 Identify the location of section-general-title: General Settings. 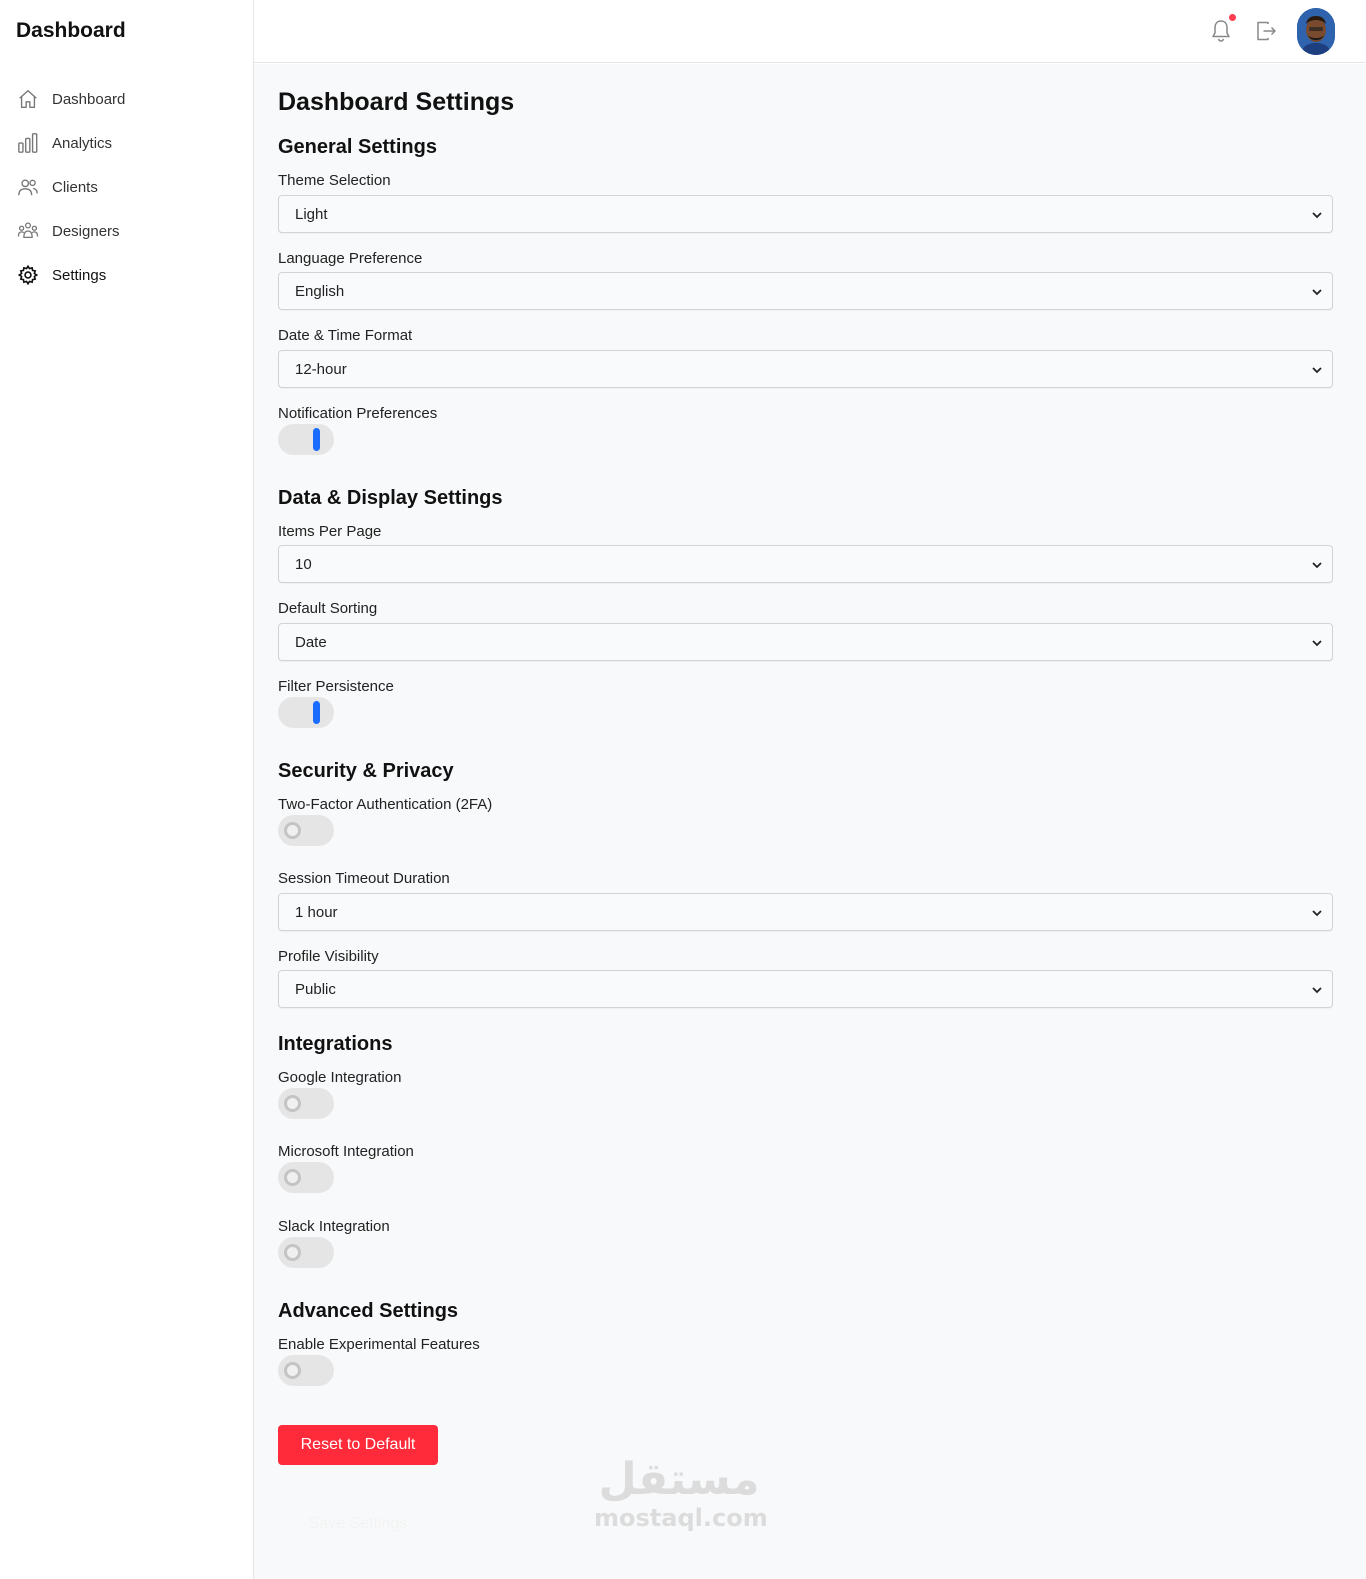
(357, 147).